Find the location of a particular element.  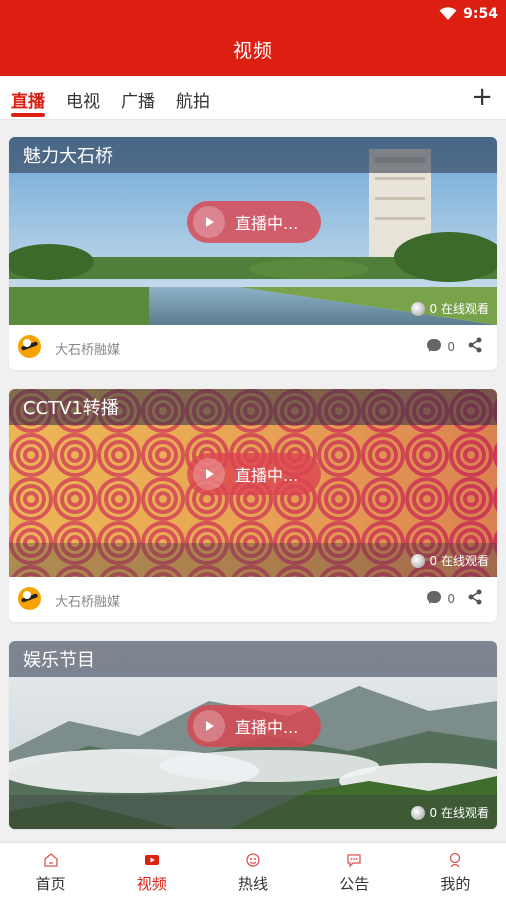

nav-video: 视频 is located at coordinates (151, 871).